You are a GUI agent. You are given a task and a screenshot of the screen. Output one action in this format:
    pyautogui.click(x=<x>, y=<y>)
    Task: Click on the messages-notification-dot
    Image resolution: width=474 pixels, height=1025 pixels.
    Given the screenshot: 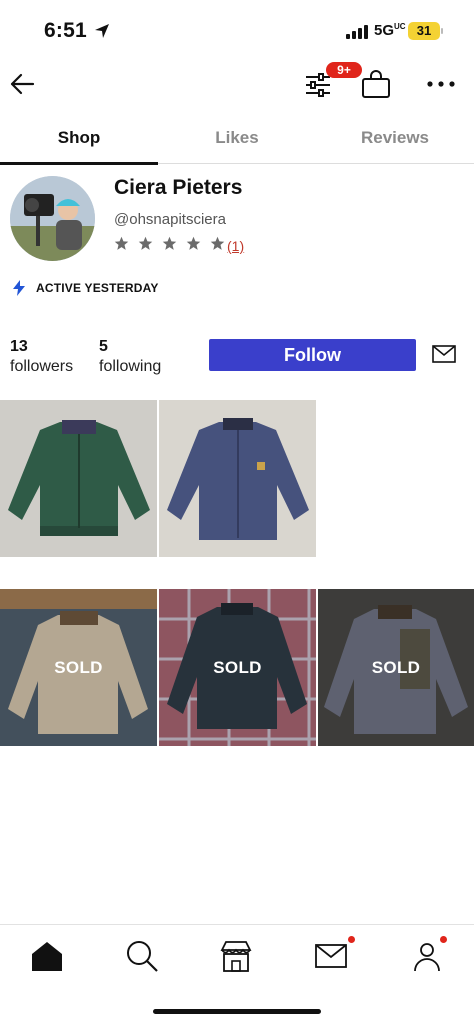 What is the action you would take?
    pyautogui.click(x=351, y=939)
    